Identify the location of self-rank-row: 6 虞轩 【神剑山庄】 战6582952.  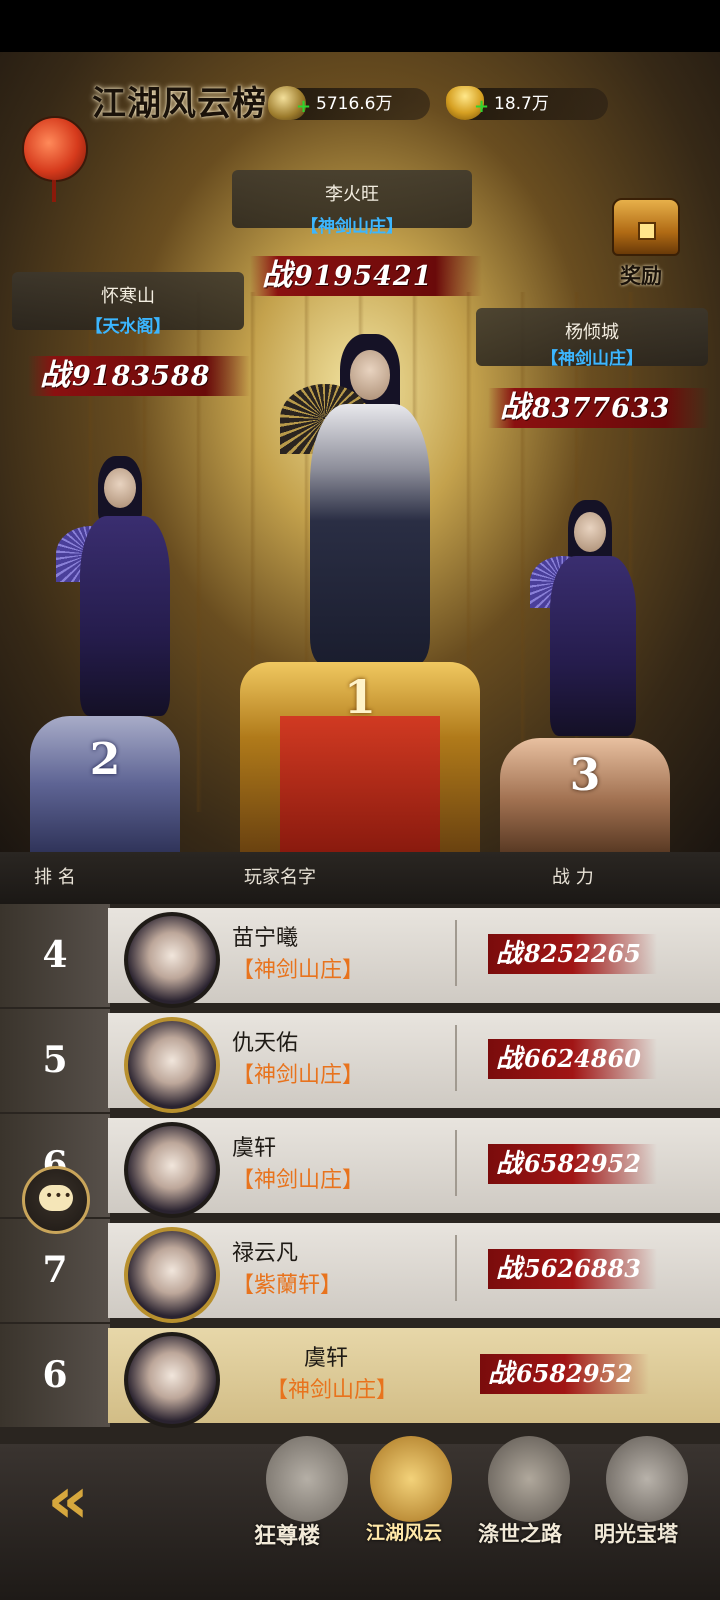
(360, 1376).